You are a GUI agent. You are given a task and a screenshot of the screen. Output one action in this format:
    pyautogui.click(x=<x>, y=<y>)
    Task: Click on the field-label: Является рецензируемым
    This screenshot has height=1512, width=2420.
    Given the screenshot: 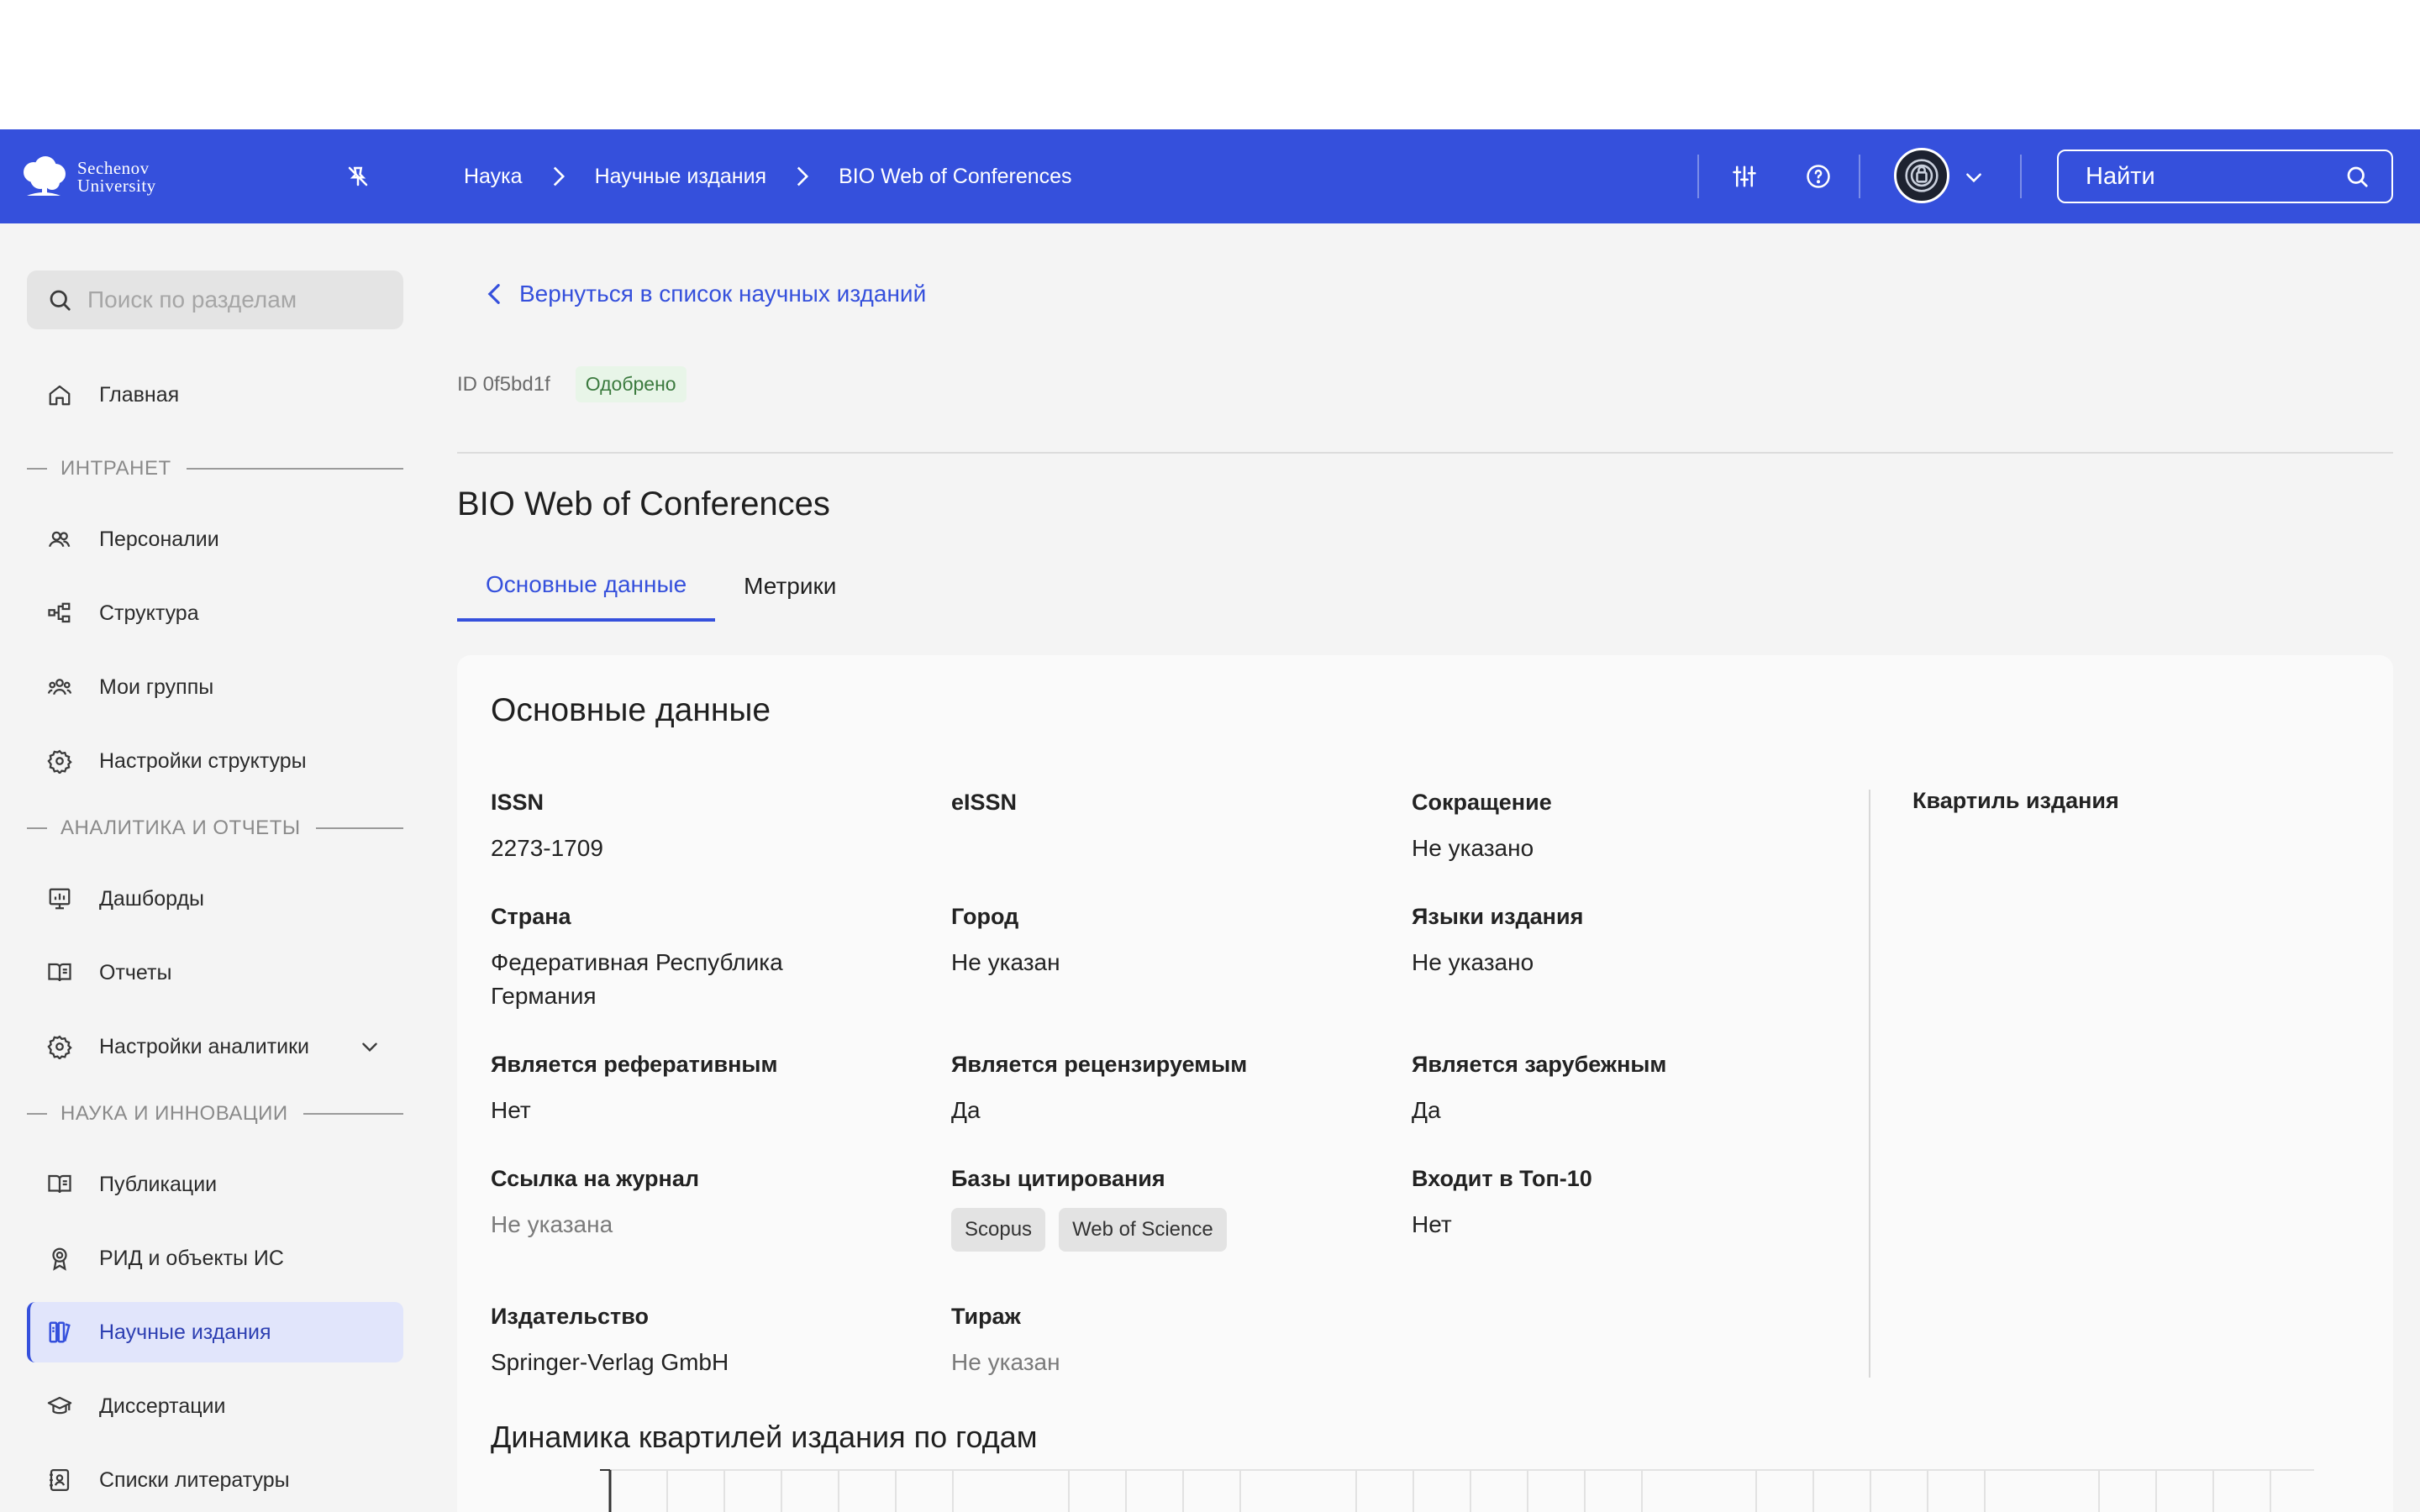 What is the action you would take?
    pyautogui.click(x=1100, y=1064)
    